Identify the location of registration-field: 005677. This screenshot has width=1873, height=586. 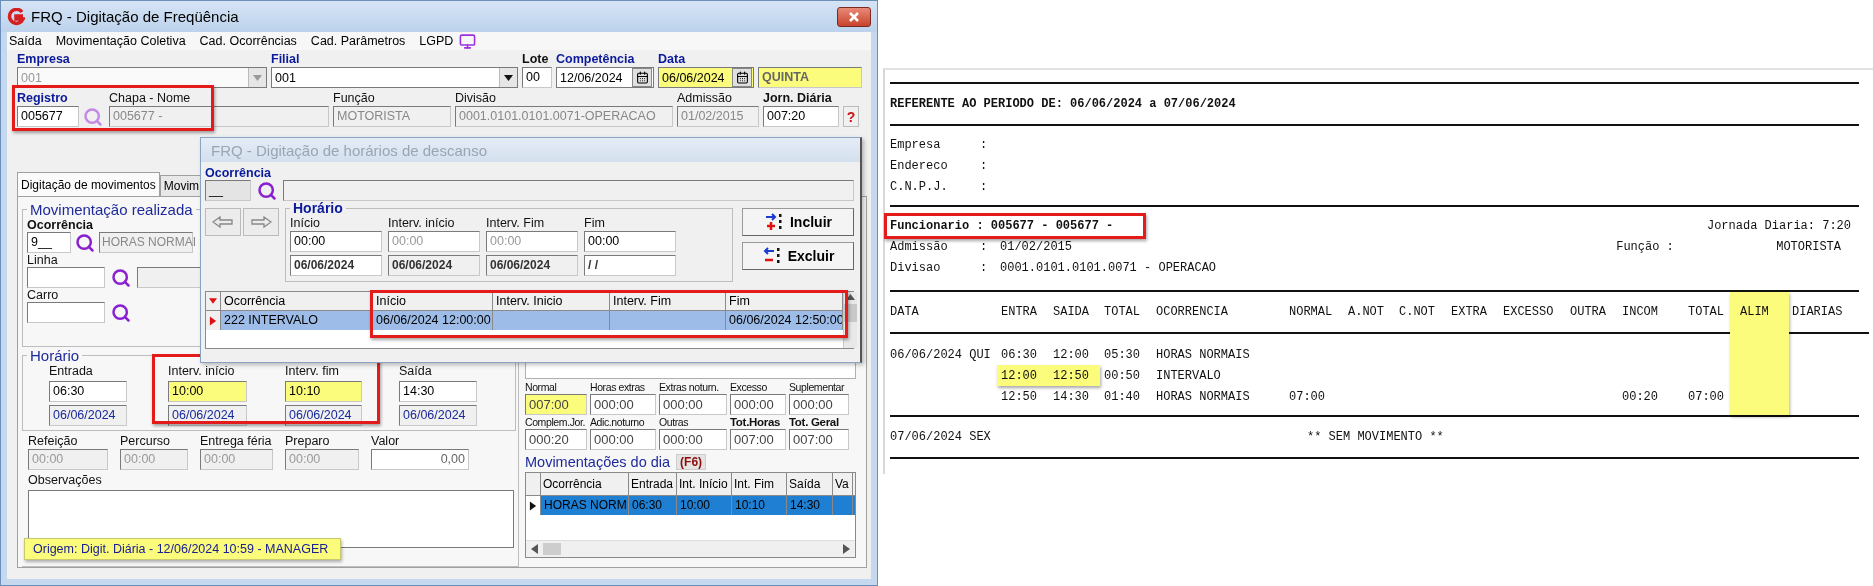
(48, 116).